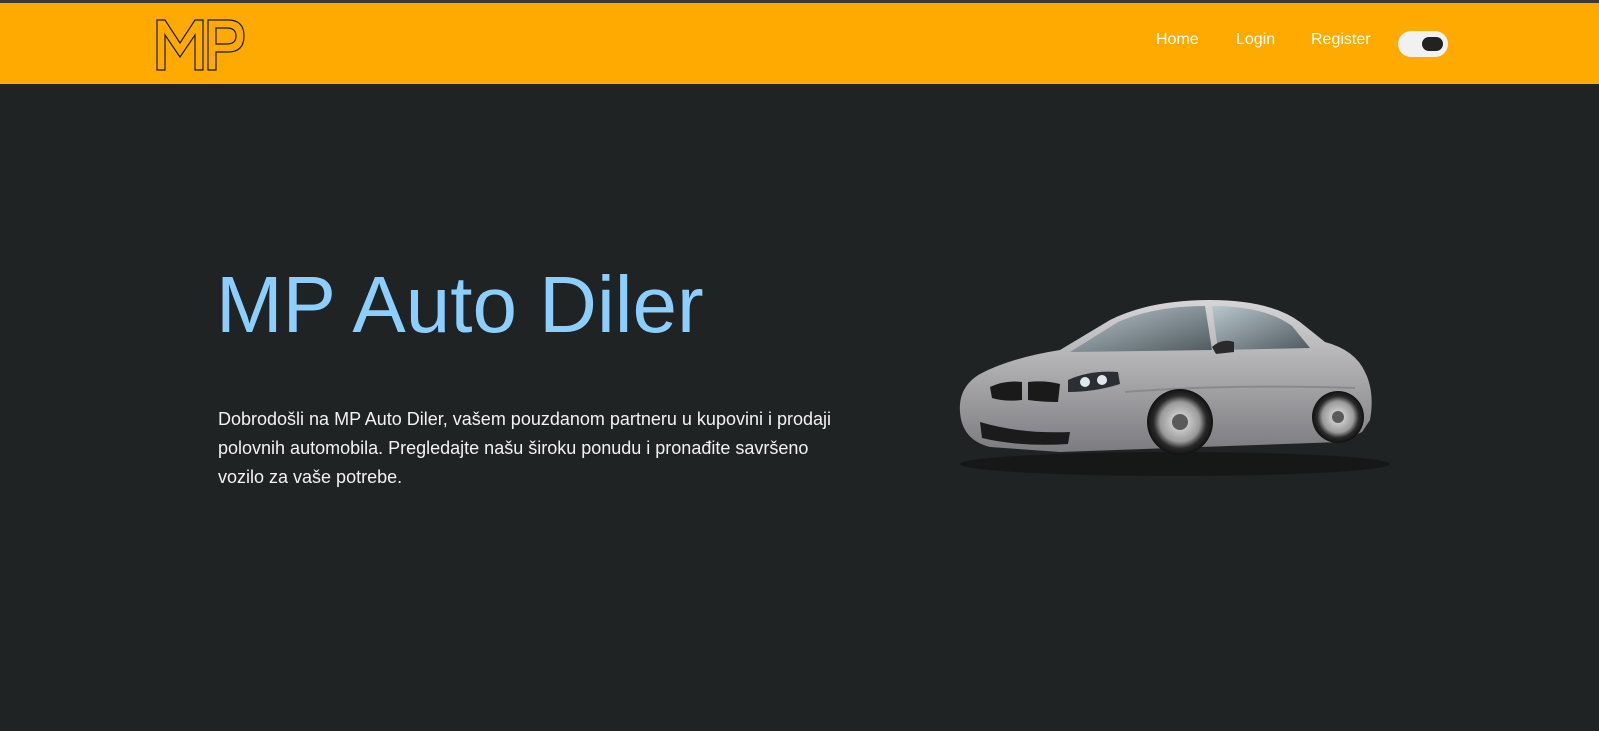 This screenshot has width=1599, height=731. Describe the element at coordinates (460, 304) in the screenshot. I see `hero-title: MP Auto Diler` at that location.